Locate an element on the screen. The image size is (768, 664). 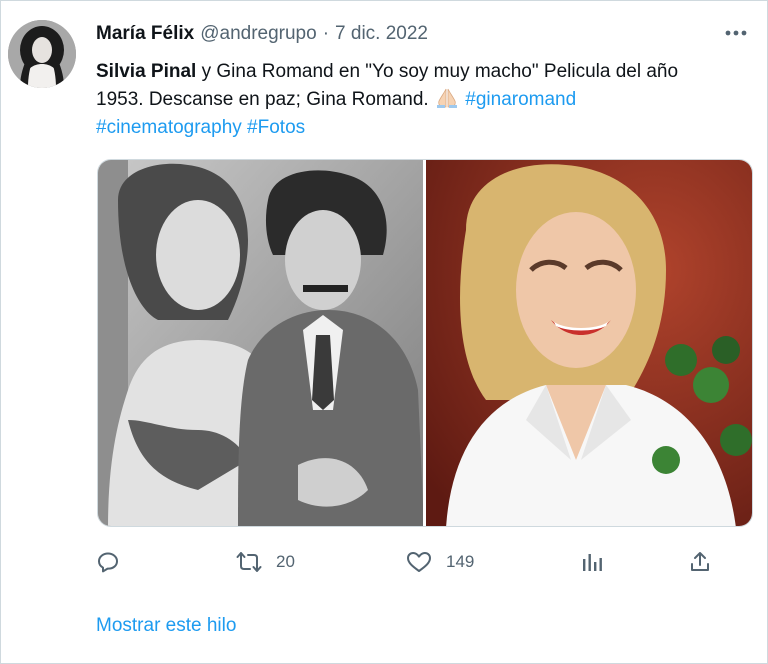
more-options-button is located at coordinates (736, 33).